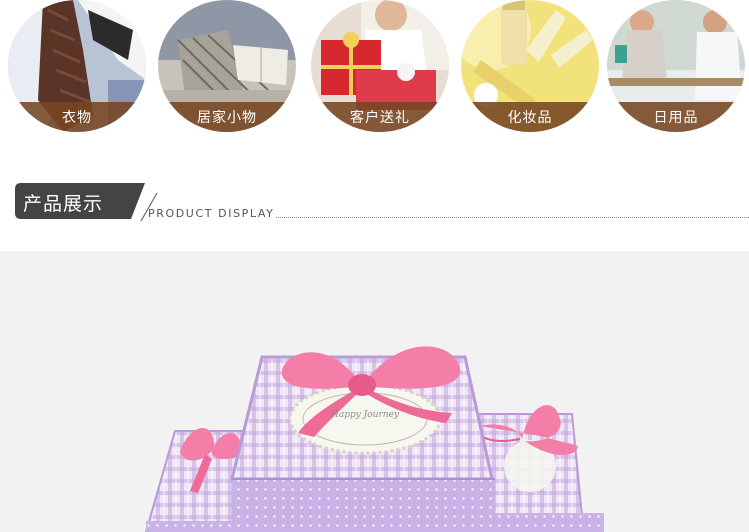 The width and height of the screenshot is (749, 532). I want to click on category-label: 客户送礼, so click(380, 118).